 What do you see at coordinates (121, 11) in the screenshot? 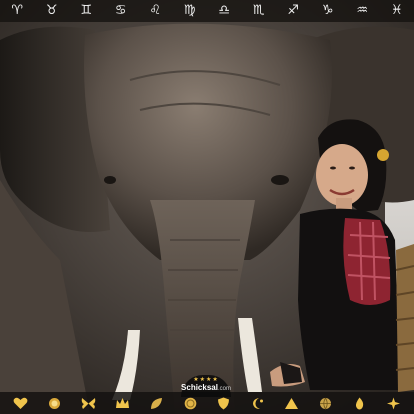
I see `cancer-icon: ♋` at bounding box center [121, 11].